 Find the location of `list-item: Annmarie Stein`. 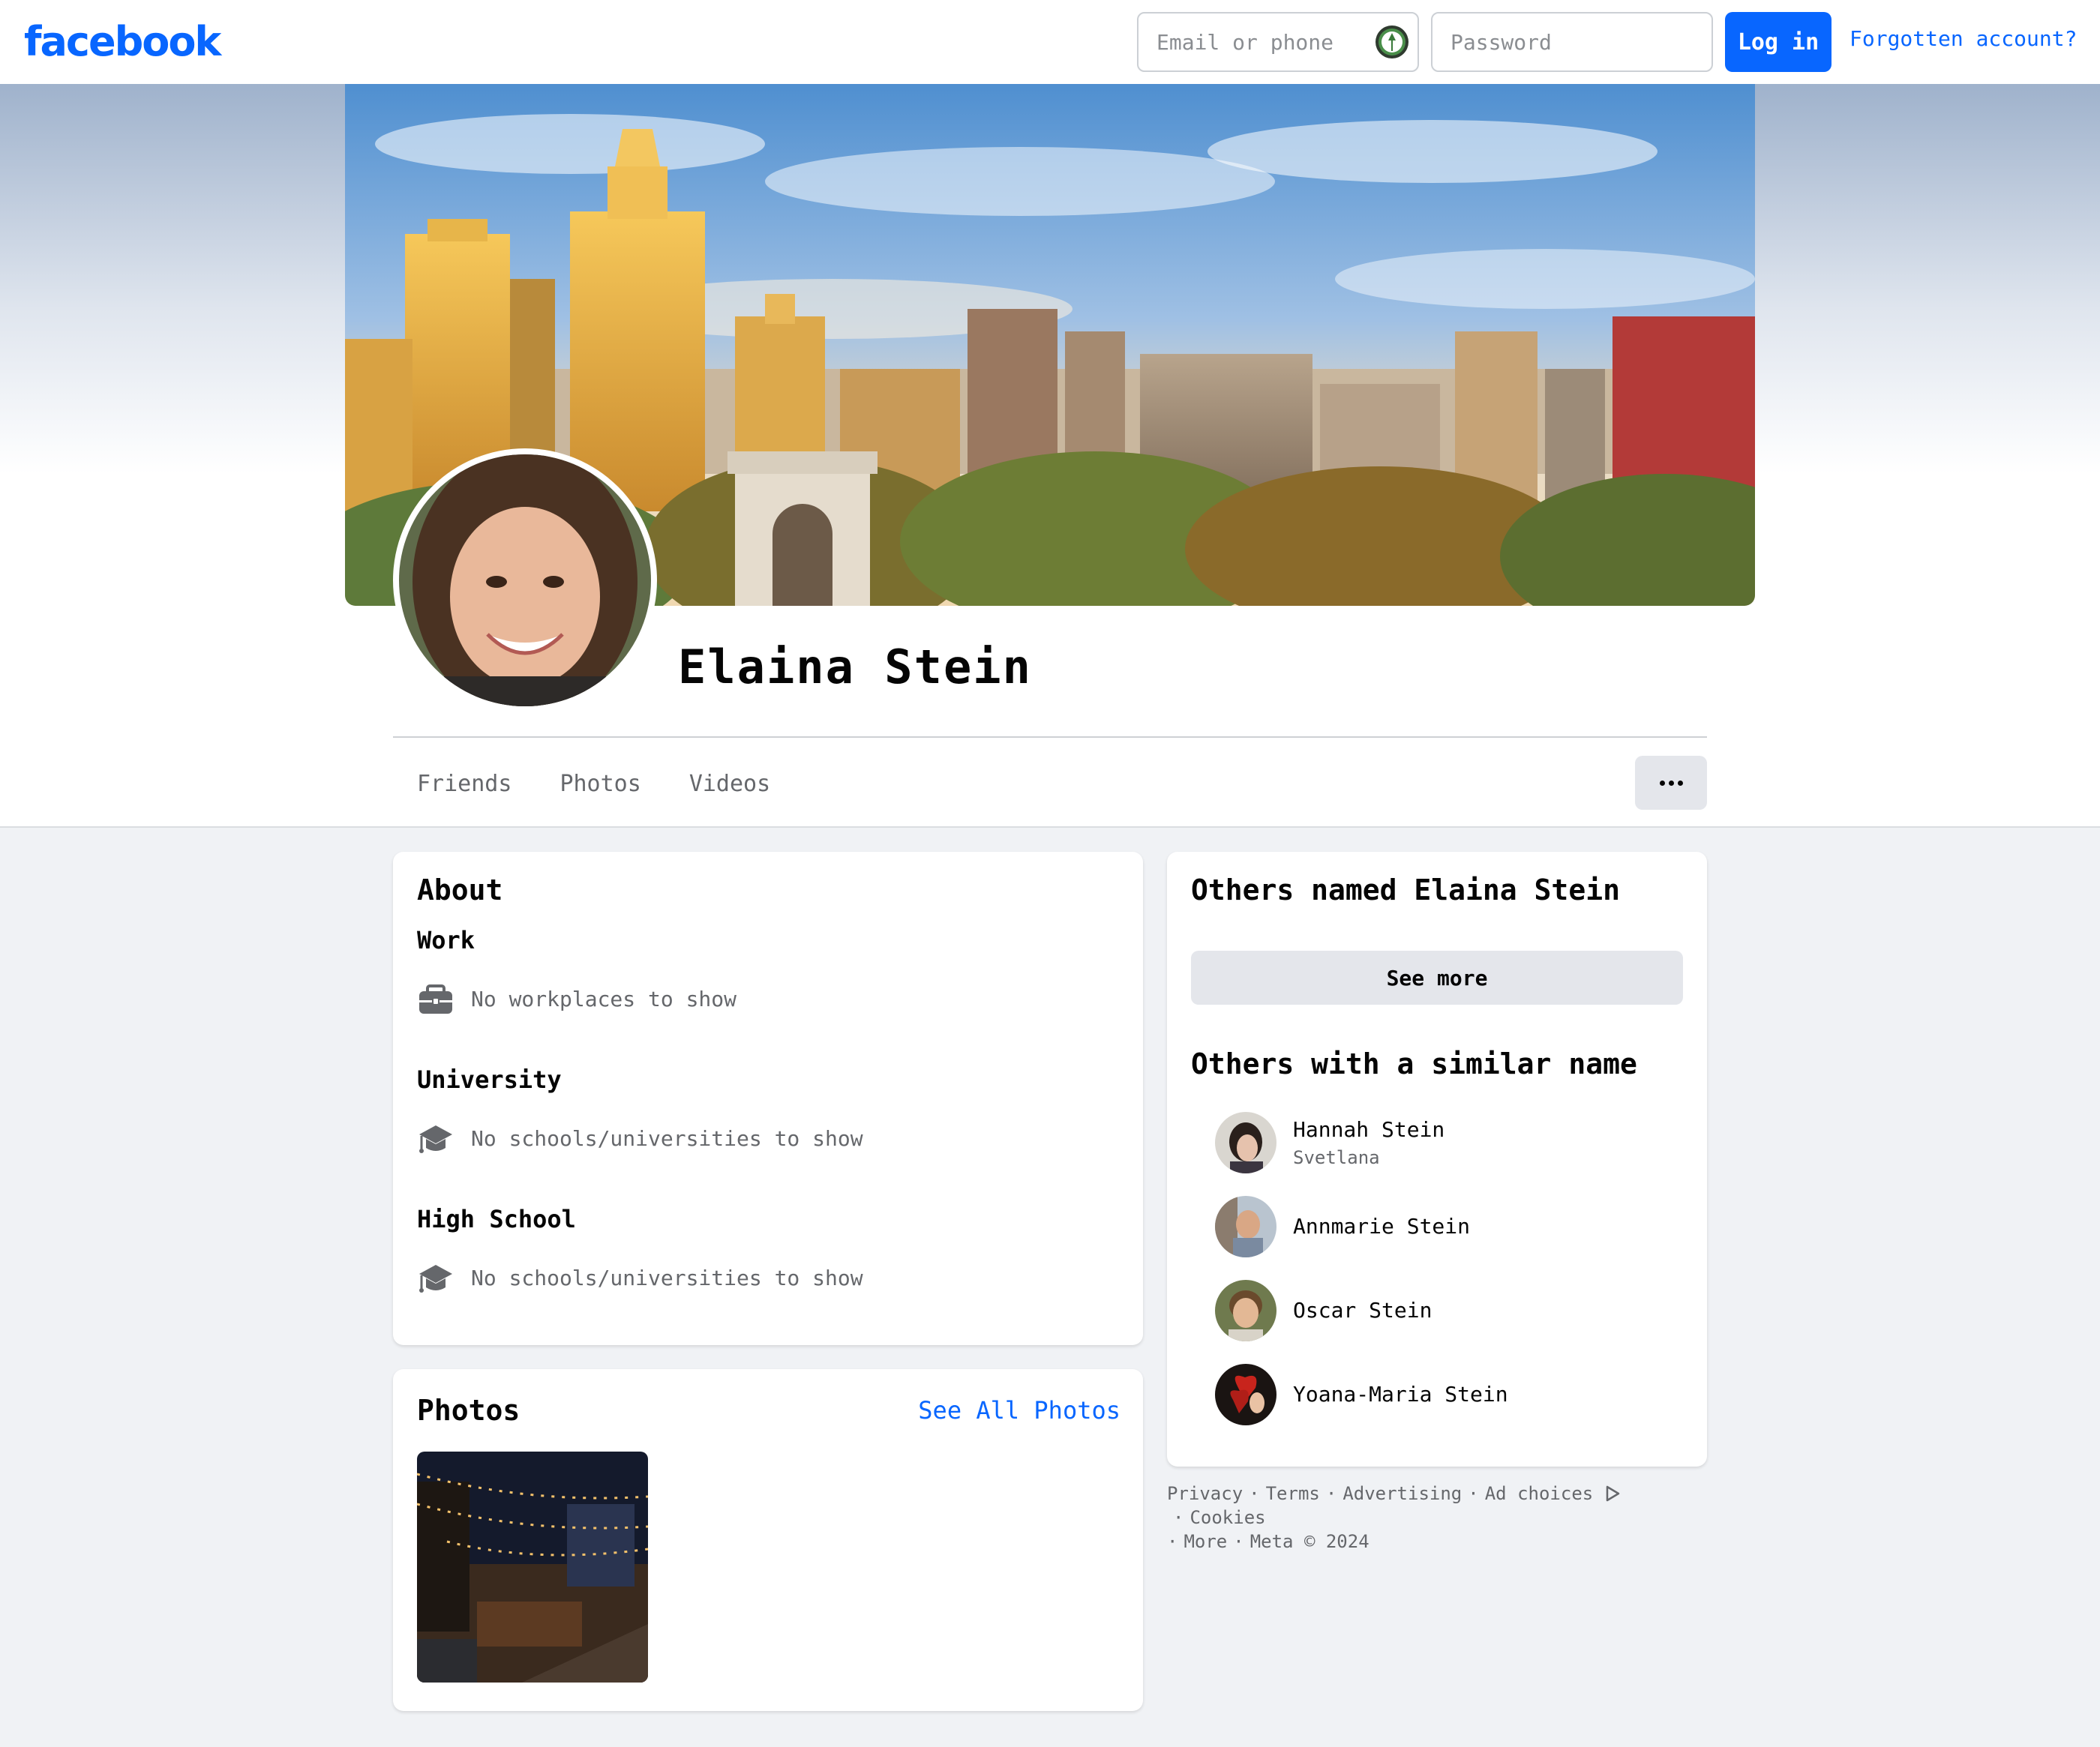

list-item: Annmarie Stein is located at coordinates (1342, 1227).